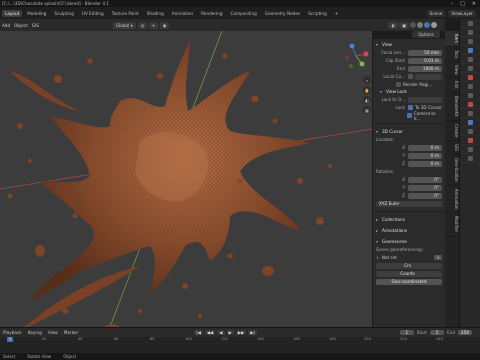 Image resolution: width=480 pixels, height=360 pixels. Describe the element at coordinates (53, 332) in the screenshot. I see `view-menu: View` at that location.